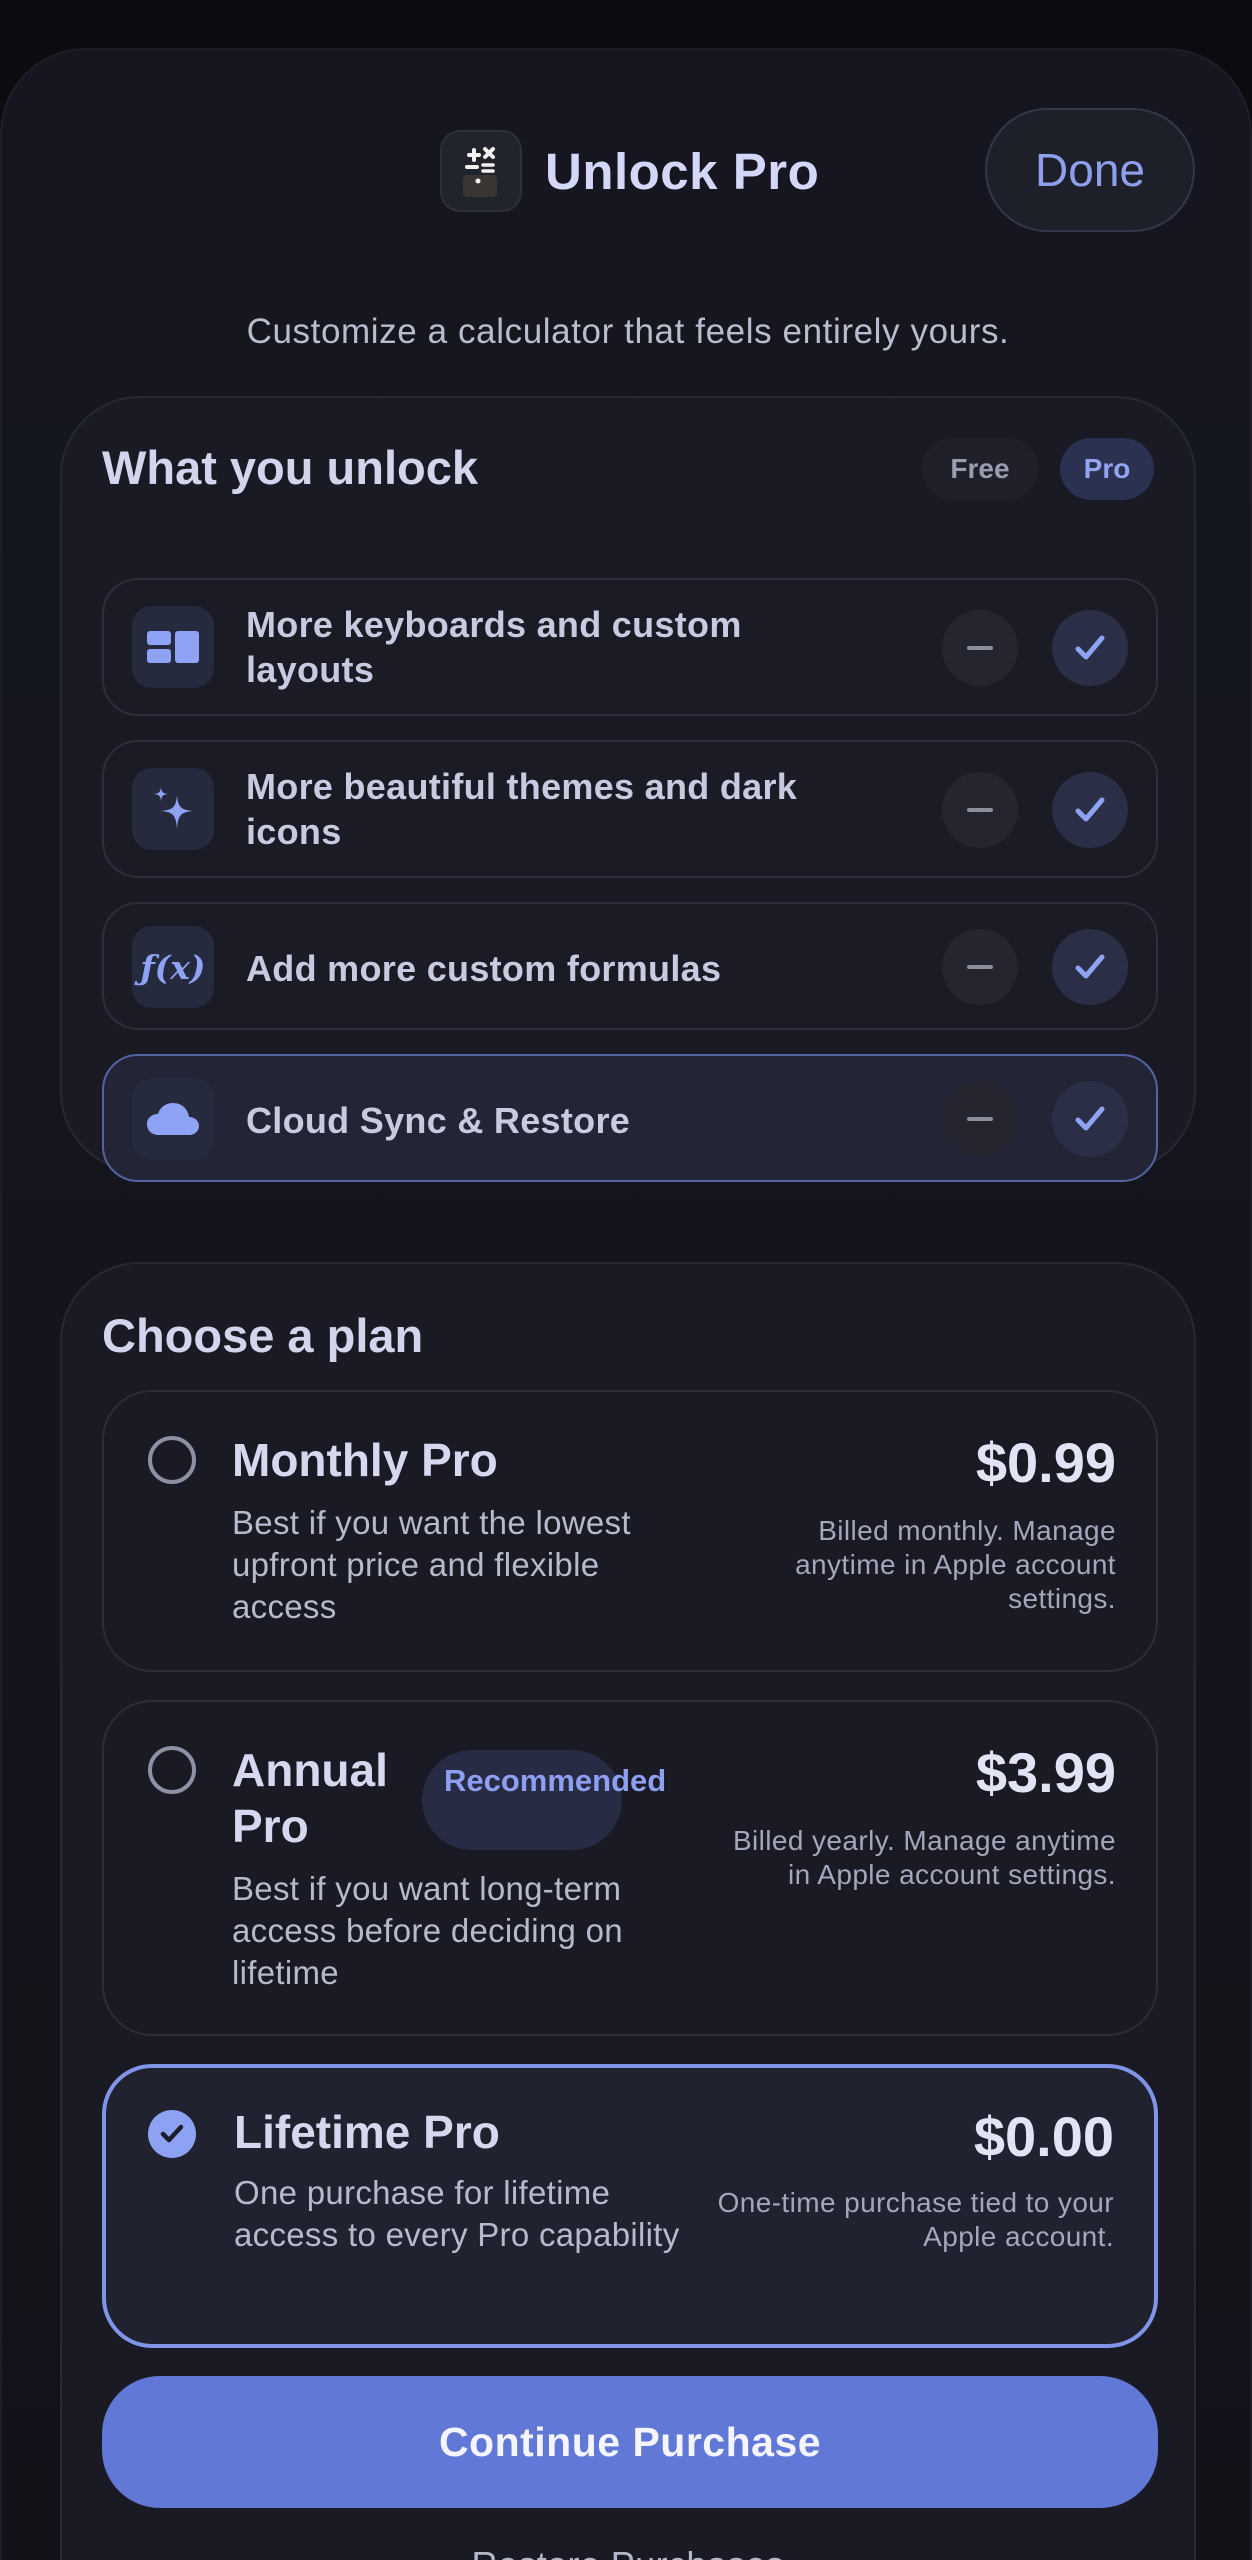 The height and width of the screenshot is (2560, 1252). I want to click on keyboard-layout-icon, so click(173, 647).